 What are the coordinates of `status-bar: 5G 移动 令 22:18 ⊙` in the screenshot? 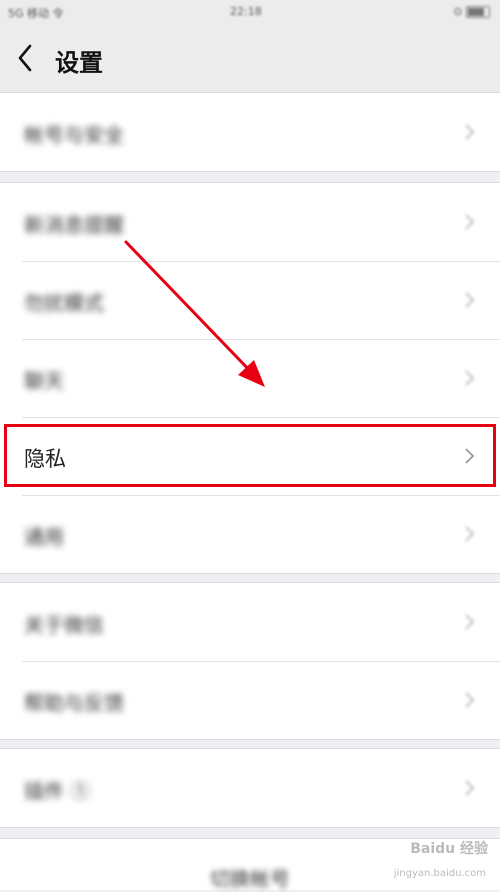 It's located at (250, 12).